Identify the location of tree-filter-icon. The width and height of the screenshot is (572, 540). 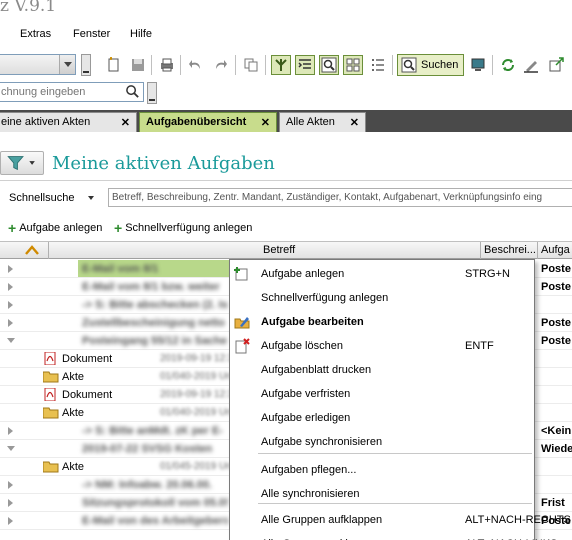
(281, 65).